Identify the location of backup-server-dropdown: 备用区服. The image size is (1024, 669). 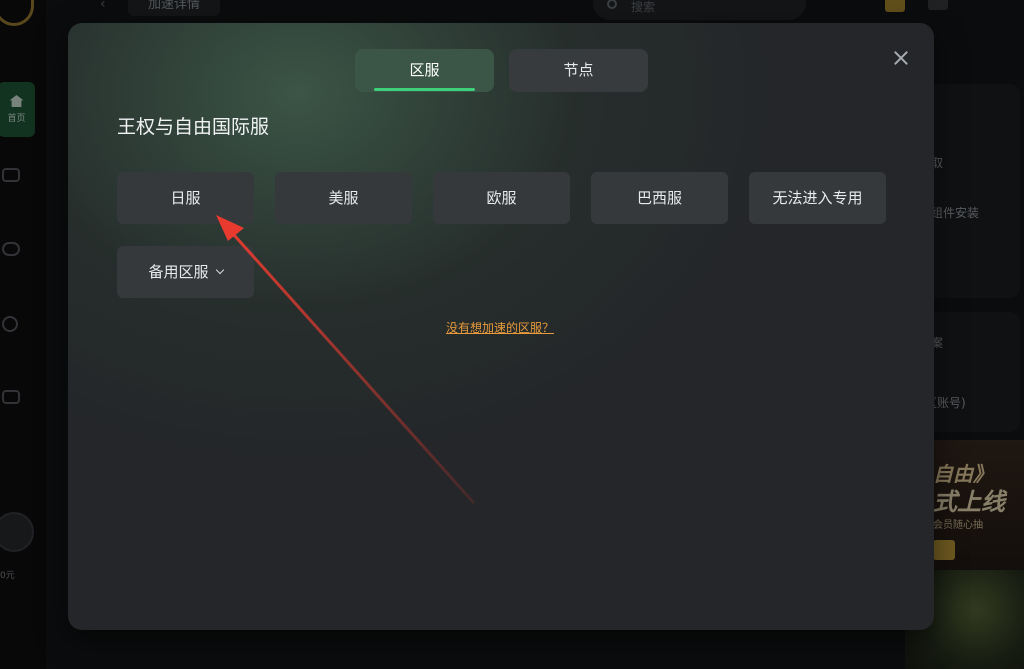
(185, 272).